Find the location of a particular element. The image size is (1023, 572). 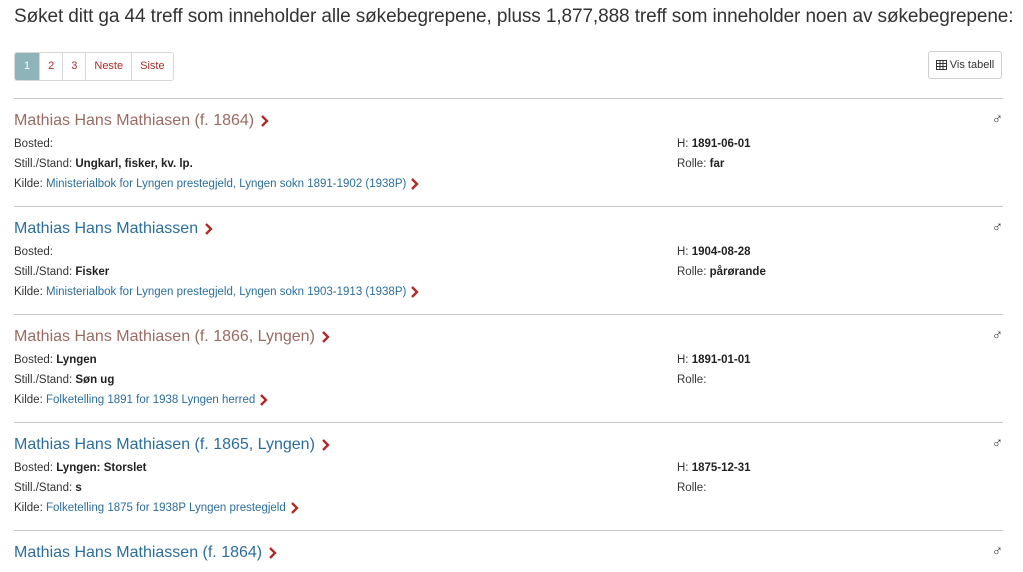

bosted-line: Bosted: Lyngen is located at coordinates (55, 360).